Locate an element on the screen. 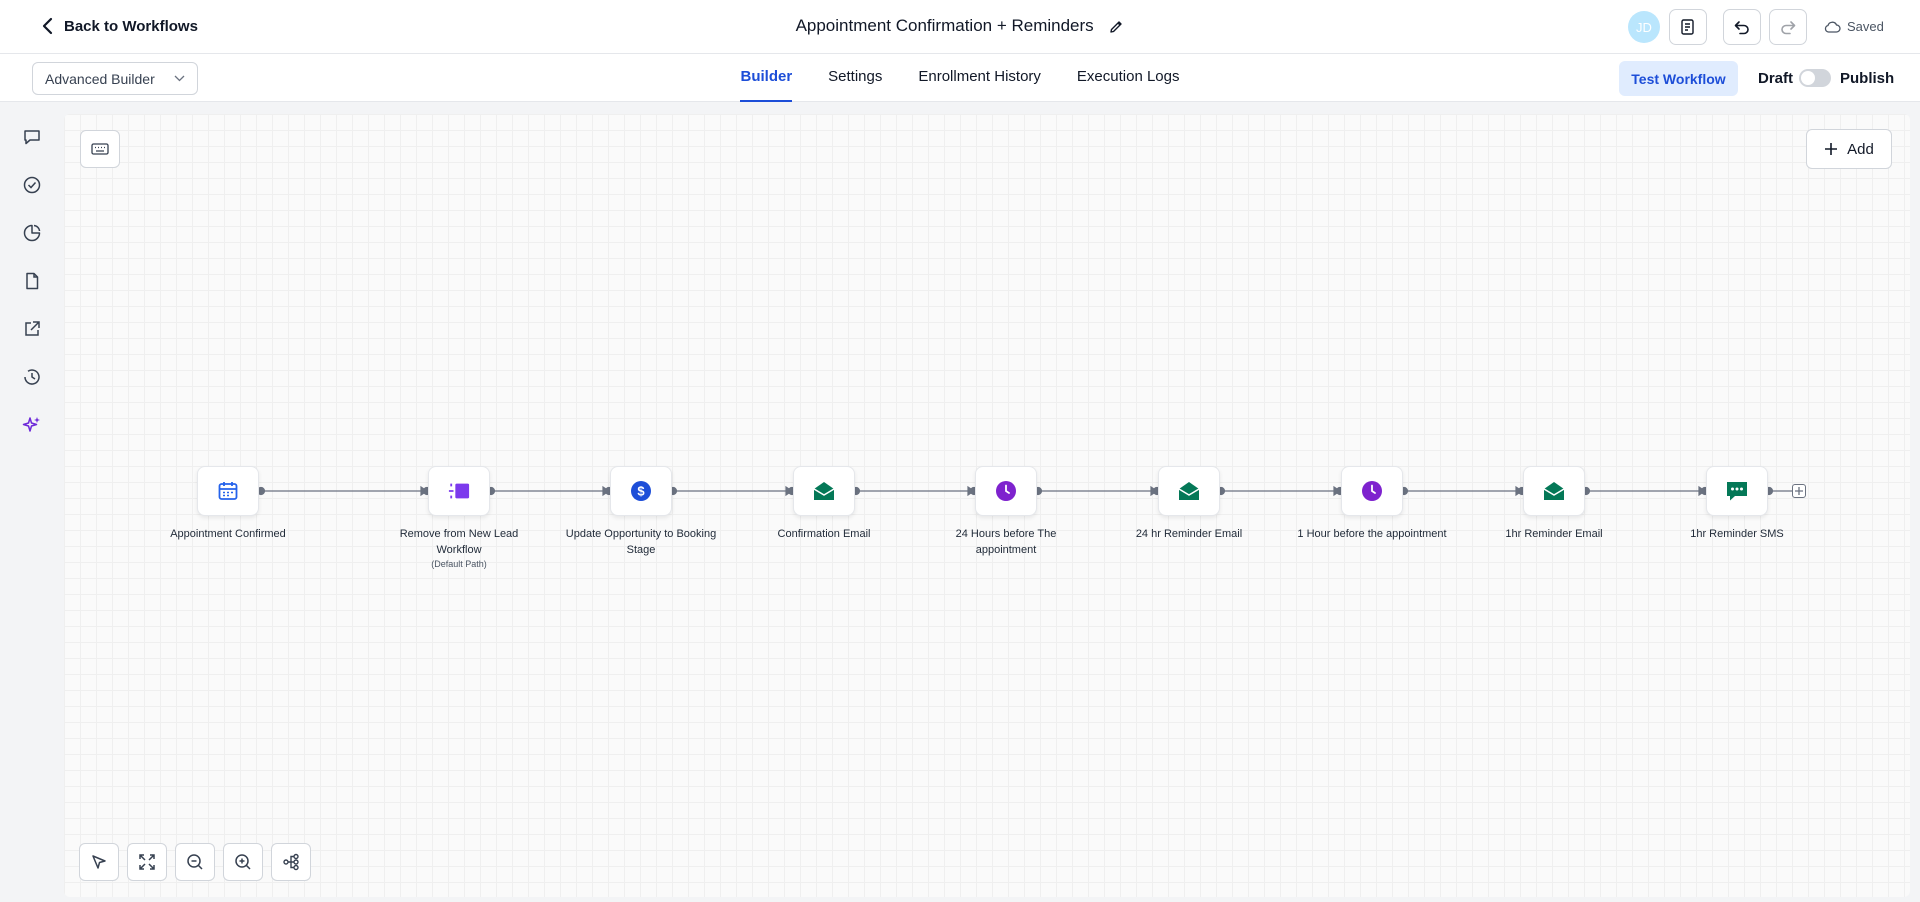 The image size is (1920, 902). node-wait-1-hour is located at coordinates (1372, 491).